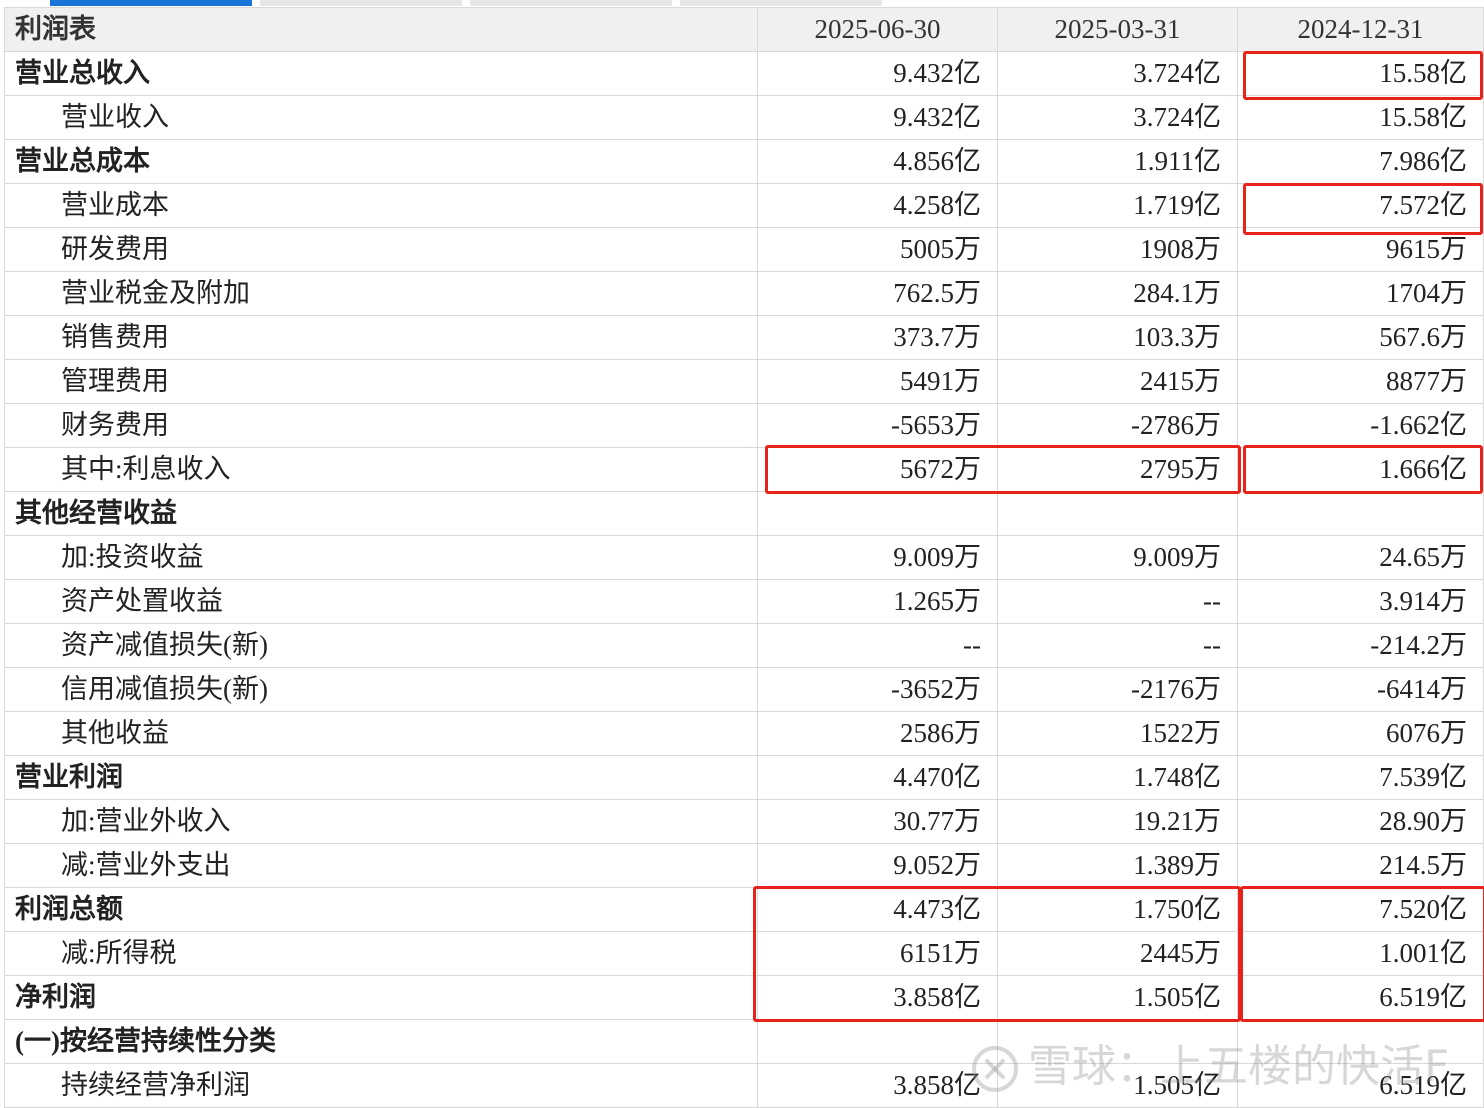 The height and width of the screenshot is (1108, 1484). Describe the element at coordinates (1360, 425) in the screenshot. I see `cell-value: -1.662亿` at that location.